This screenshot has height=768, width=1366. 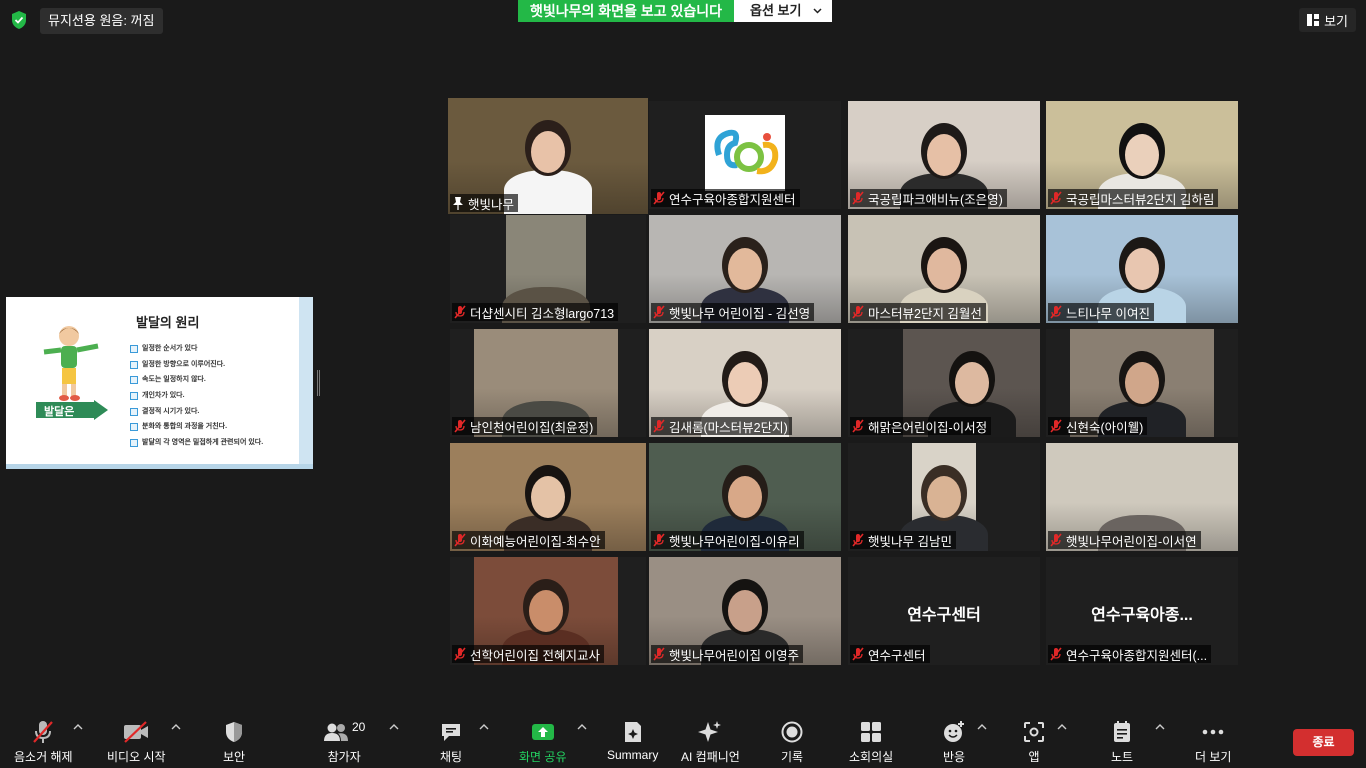 What do you see at coordinates (982, 727) in the screenshot?
I see `reactions-options-chevron-icon` at bounding box center [982, 727].